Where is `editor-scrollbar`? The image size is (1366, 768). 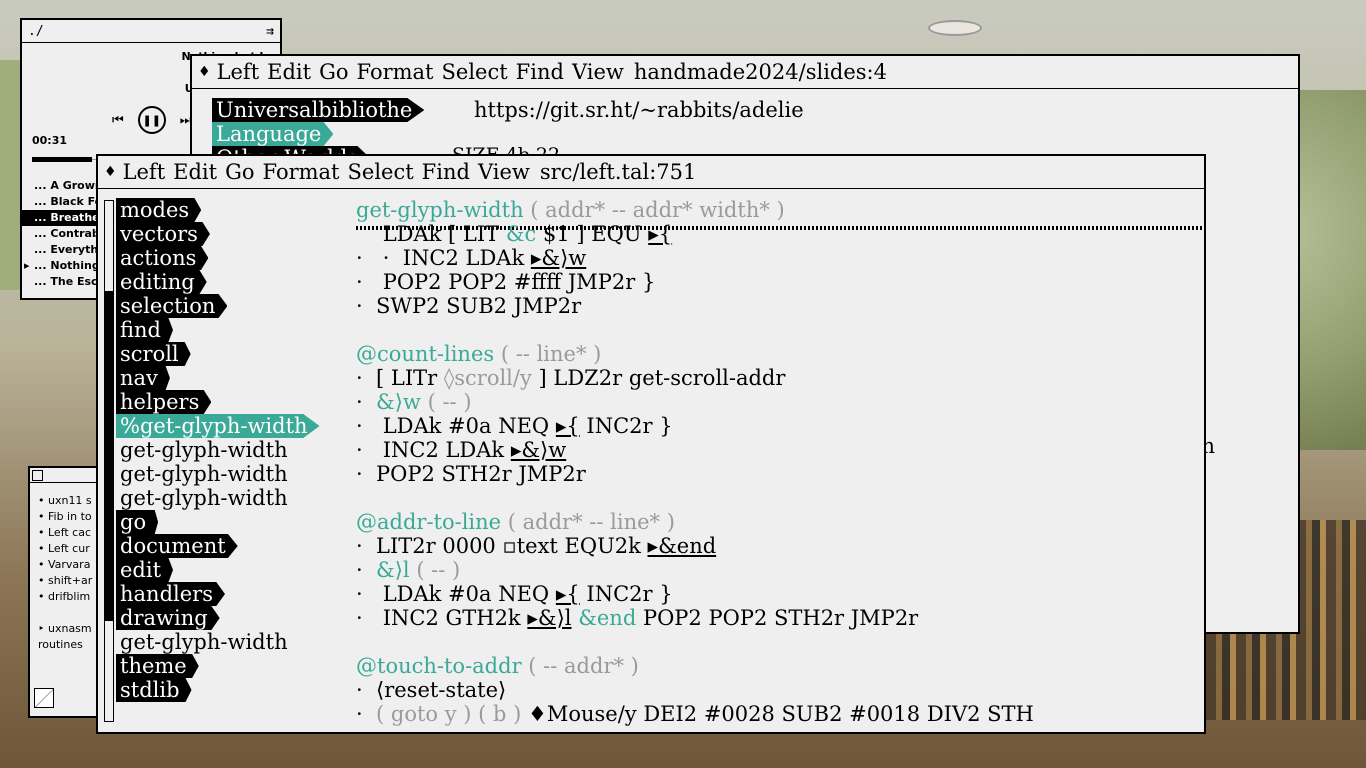
editor-scrollbar is located at coordinates (109, 461).